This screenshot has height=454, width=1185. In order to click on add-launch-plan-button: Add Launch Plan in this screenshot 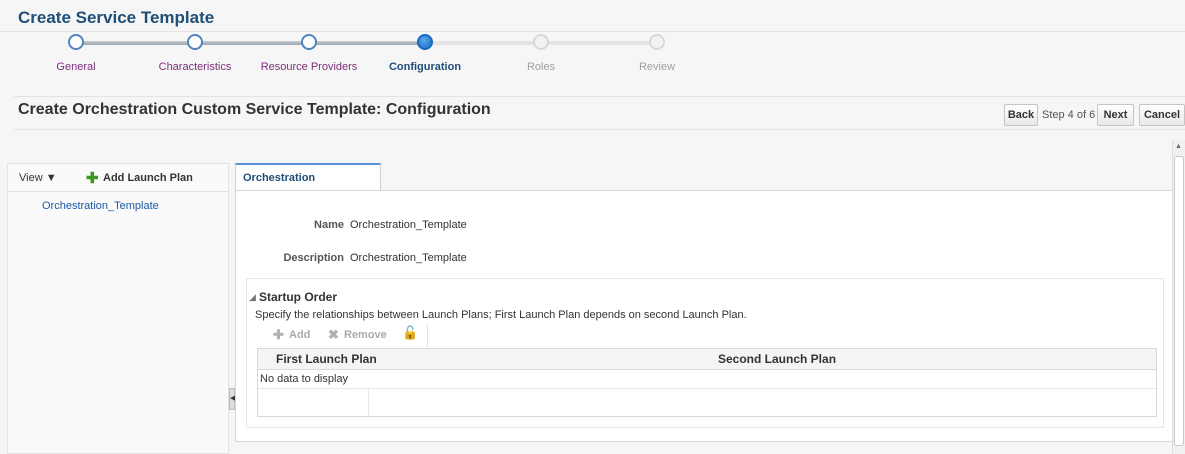, I will do `click(148, 178)`.